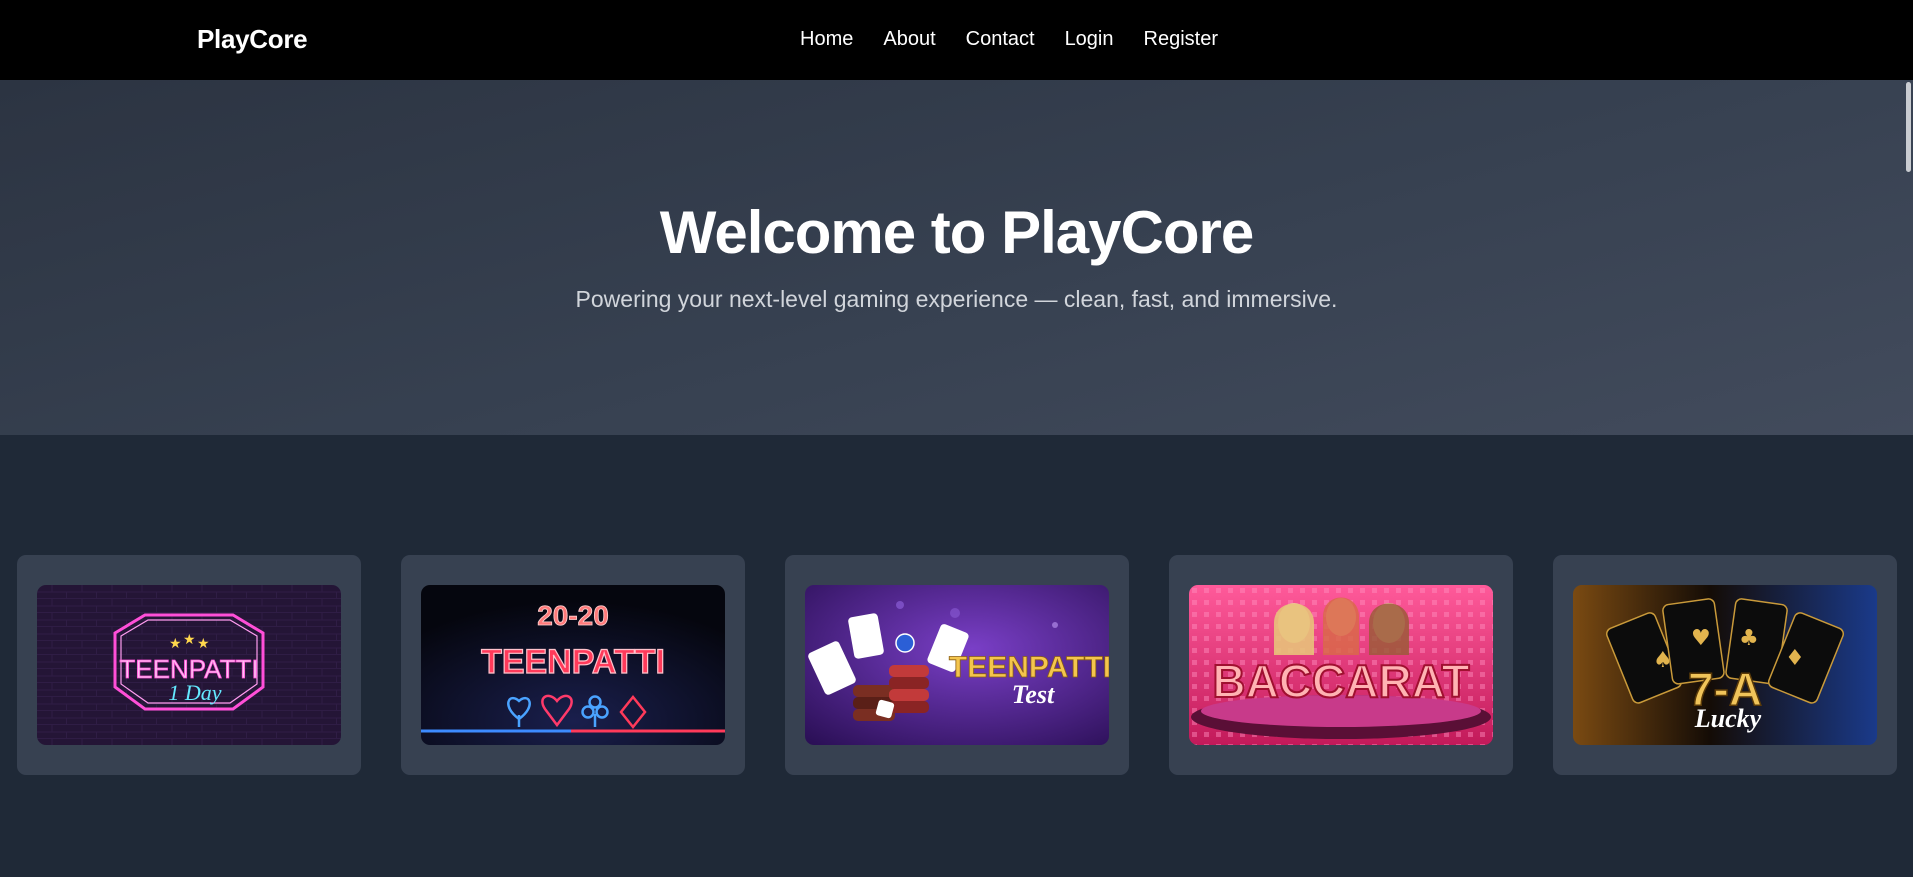 Image resolution: width=1913 pixels, height=877 pixels. What do you see at coordinates (1181, 39) in the screenshot?
I see `nav-link-register: Register` at bounding box center [1181, 39].